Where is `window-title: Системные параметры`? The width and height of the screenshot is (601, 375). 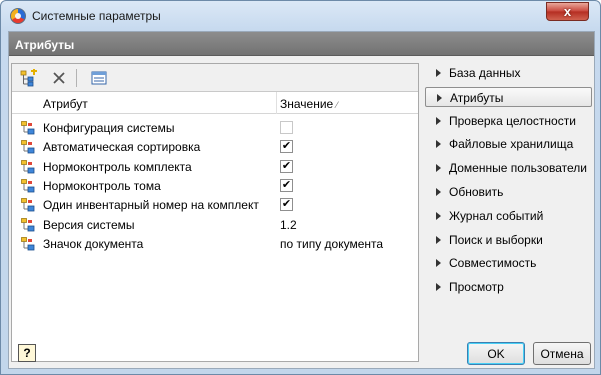
window-title: Системные параметры is located at coordinates (96, 16).